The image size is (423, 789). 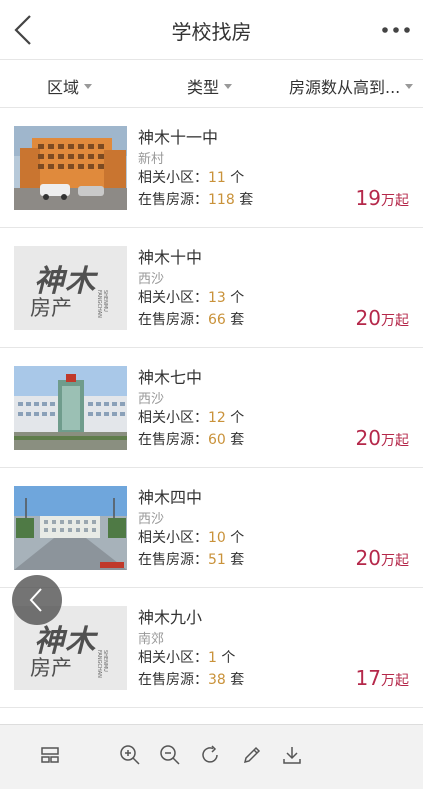 I want to click on filter-region: 区域, so click(x=70, y=86).